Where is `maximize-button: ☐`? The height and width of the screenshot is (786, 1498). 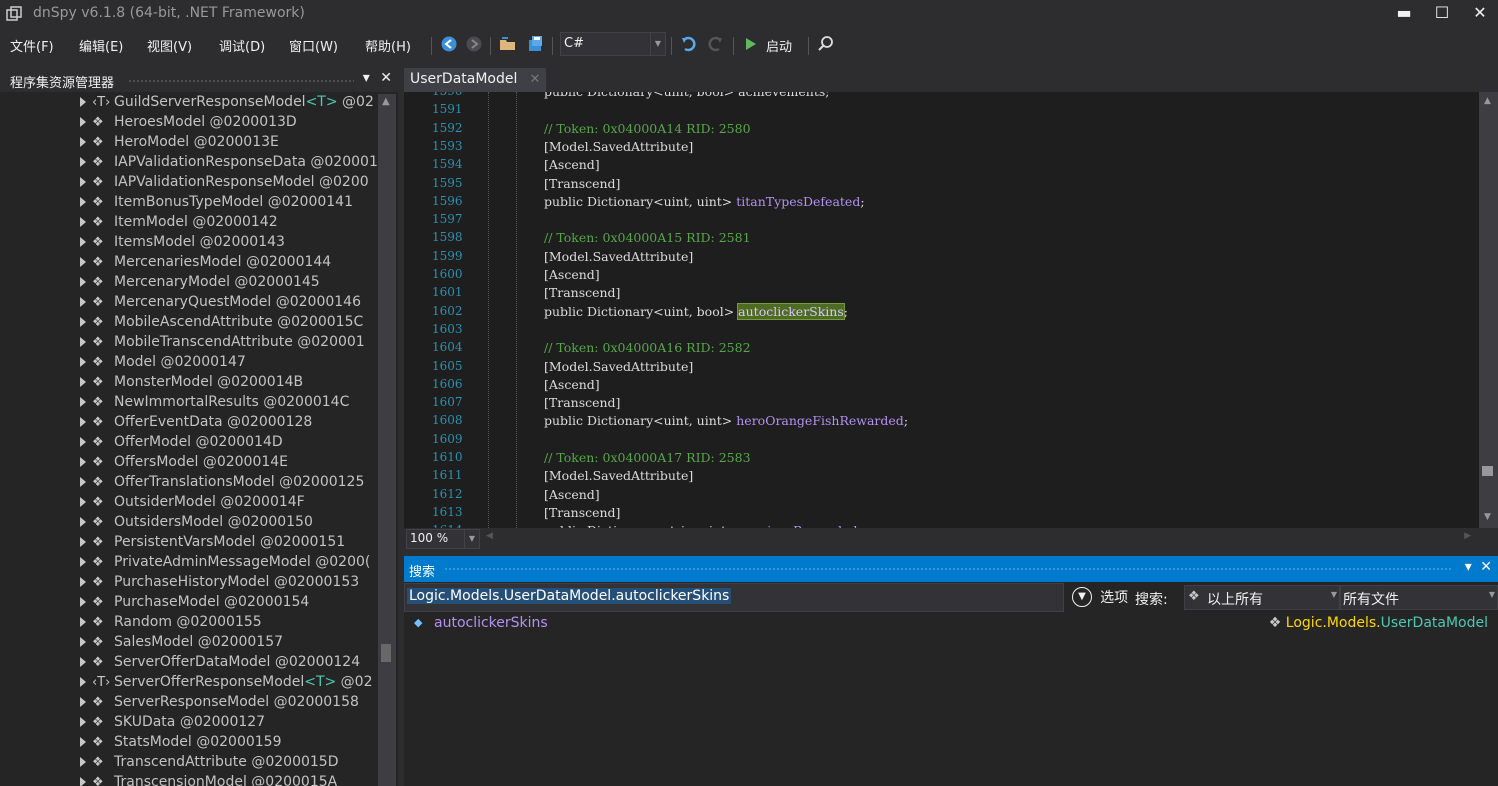
maximize-button: ☐ is located at coordinates (1442, 14).